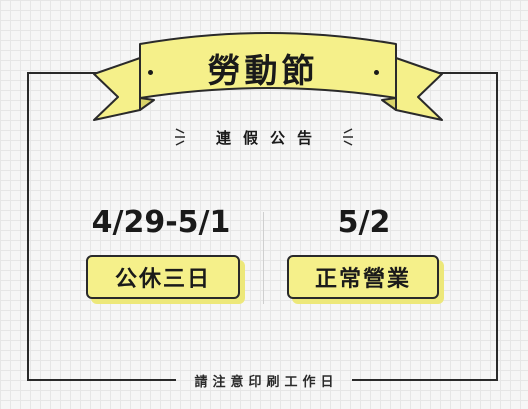 The image size is (528, 409). Describe the element at coordinates (263, 258) in the screenshot. I see `column-divider` at that location.